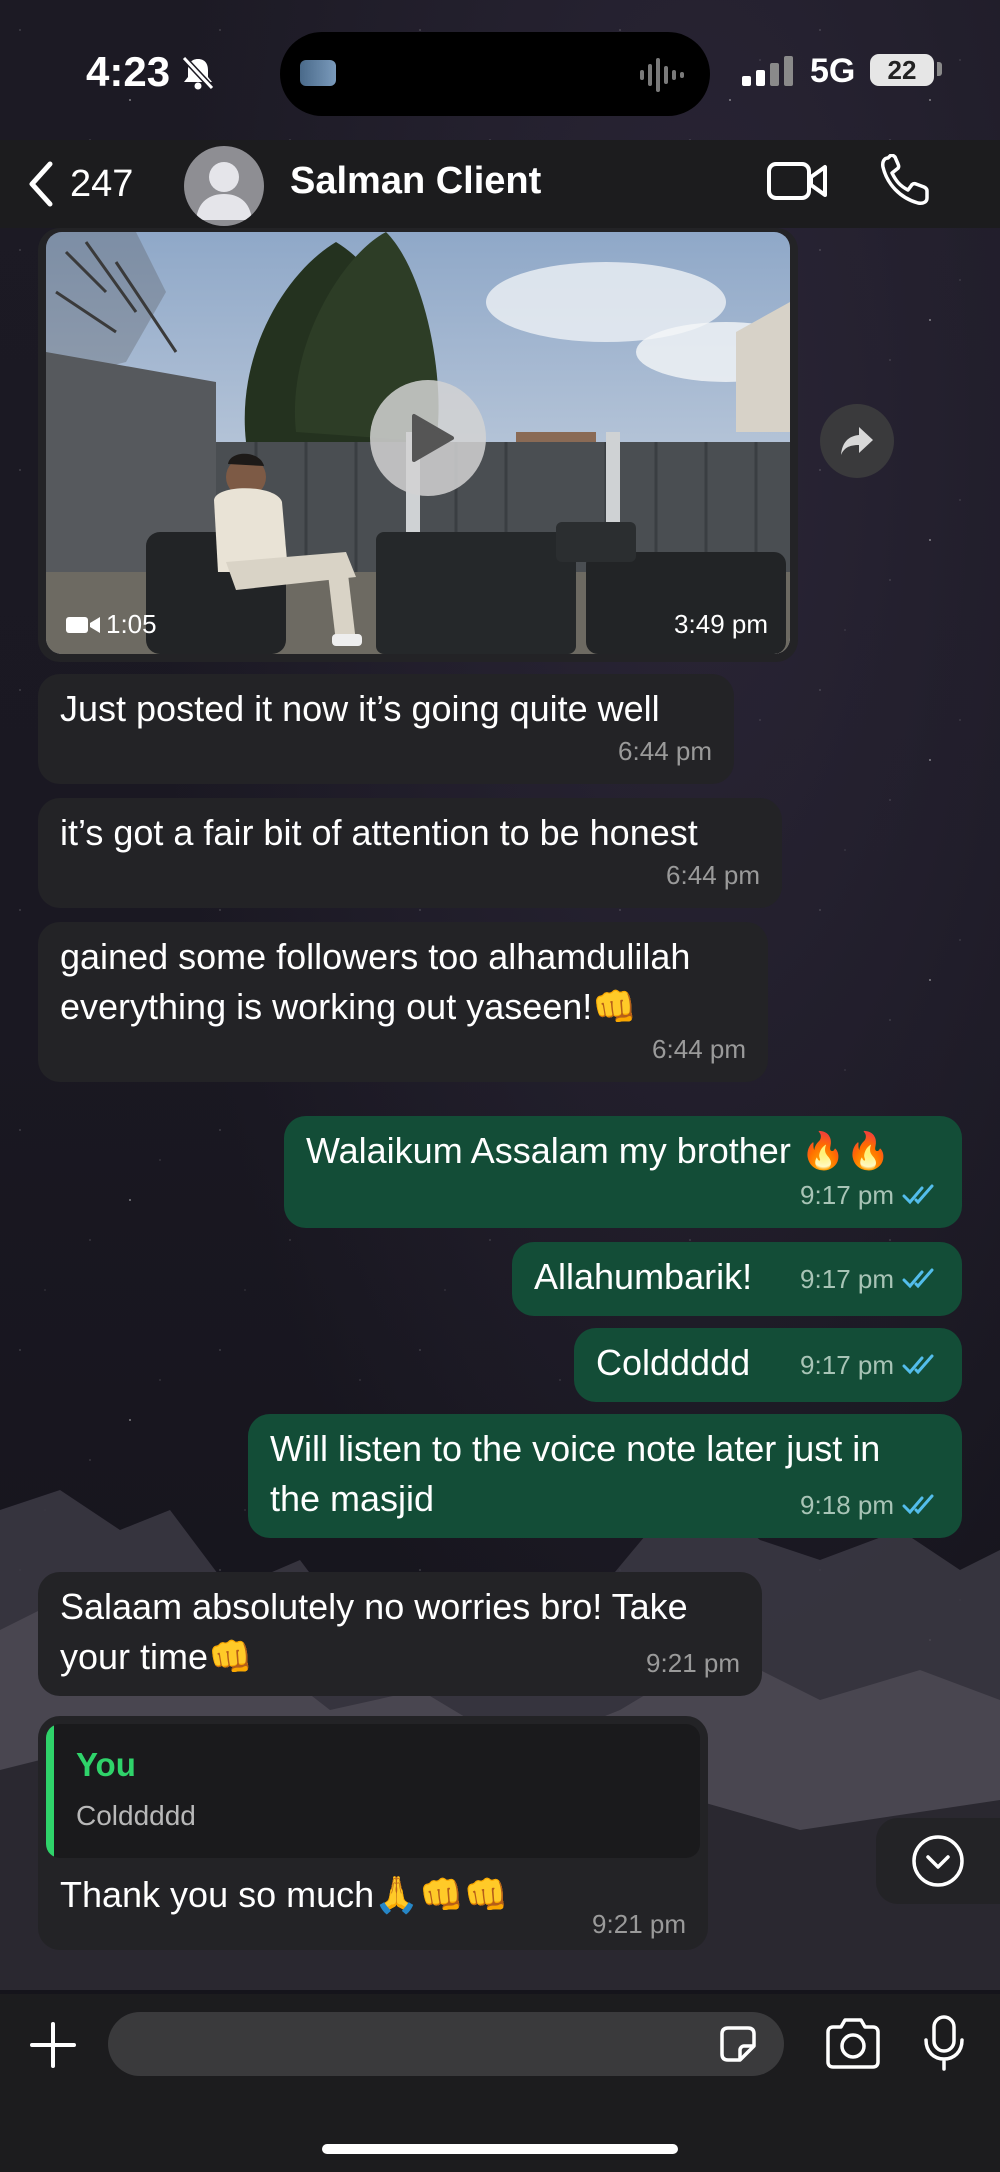 This screenshot has height=2172, width=1000. I want to click on video-call-icon, so click(797, 183).